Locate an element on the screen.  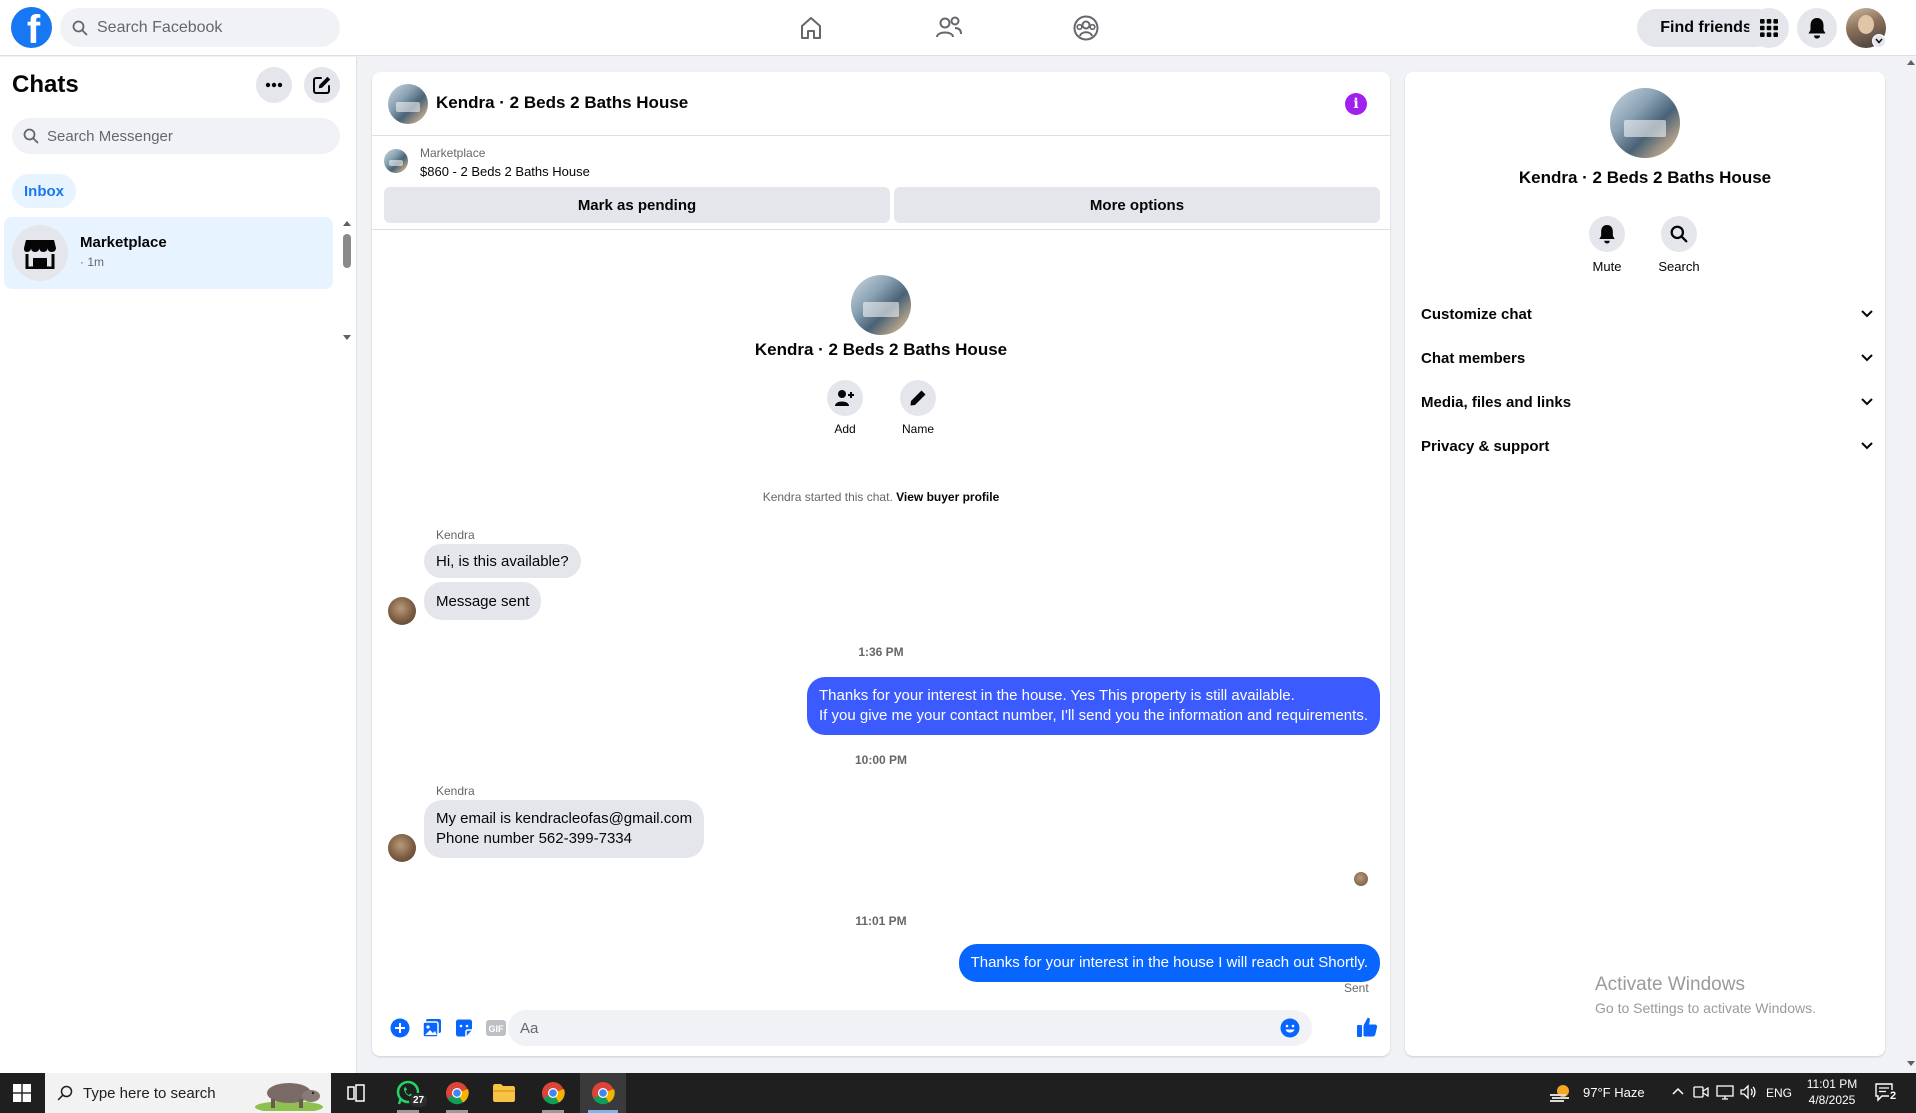
menu-grid-icon is located at coordinates (1769, 28).